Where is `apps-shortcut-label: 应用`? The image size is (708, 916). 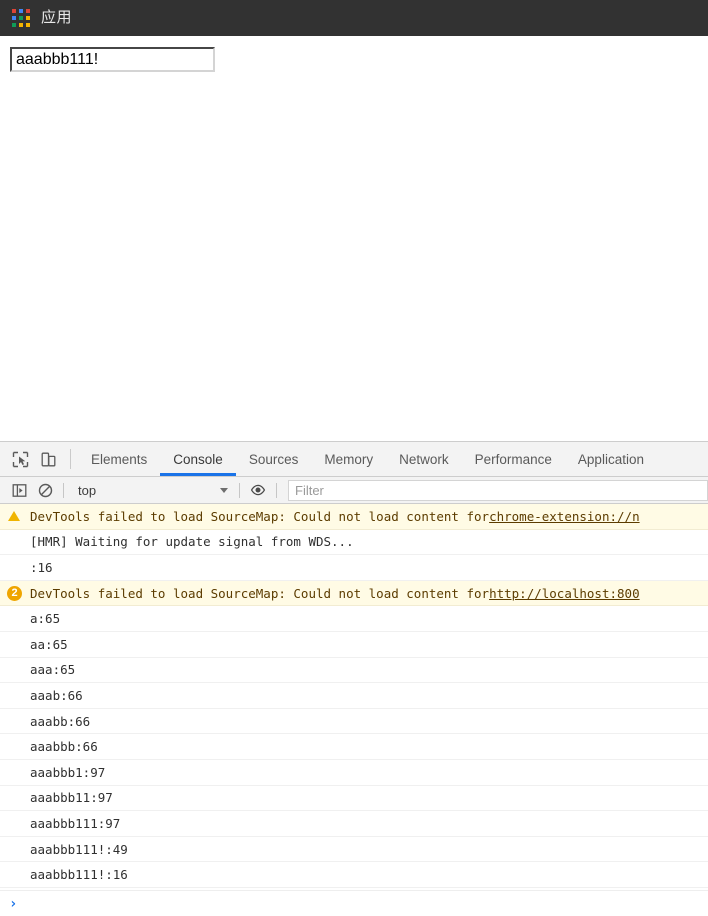 apps-shortcut-label: 应用 is located at coordinates (57, 17).